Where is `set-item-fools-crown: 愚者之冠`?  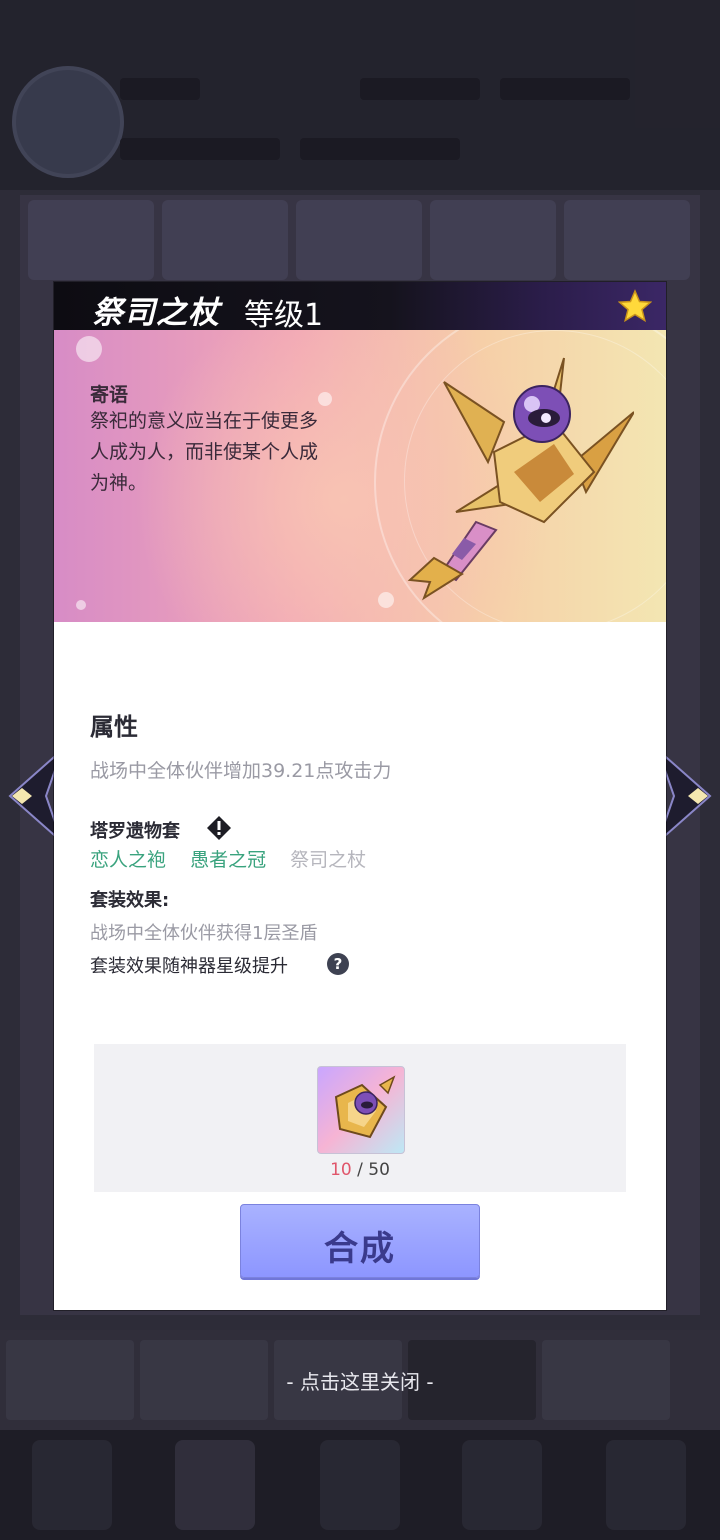 set-item-fools-crown: 愚者之冠 is located at coordinates (228, 860).